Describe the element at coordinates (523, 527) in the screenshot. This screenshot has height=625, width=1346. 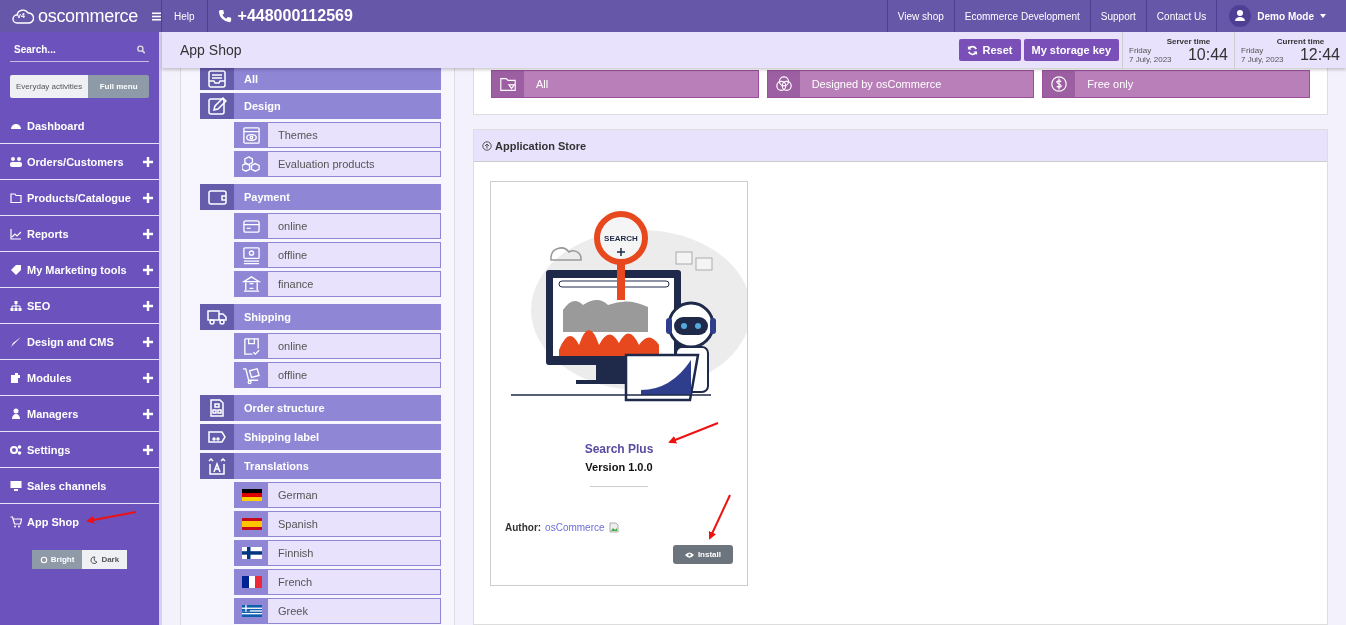
I see `author-label: Author:` at that location.